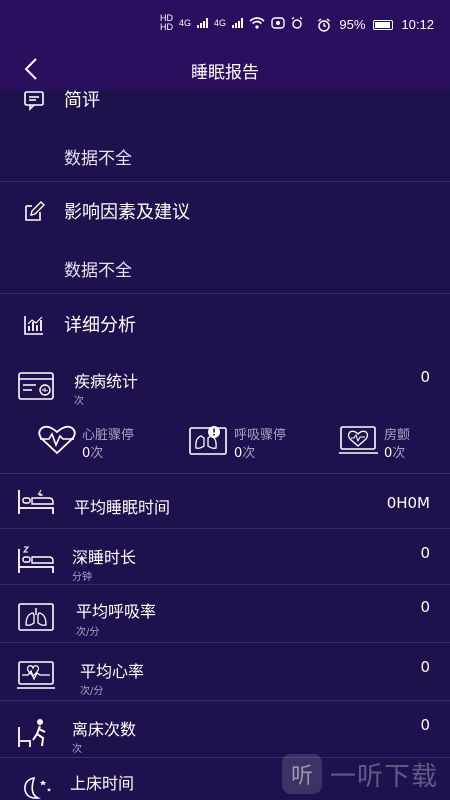 The image size is (450, 800). Describe the element at coordinates (36, 501) in the screenshot. I see `bed-icon` at that location.